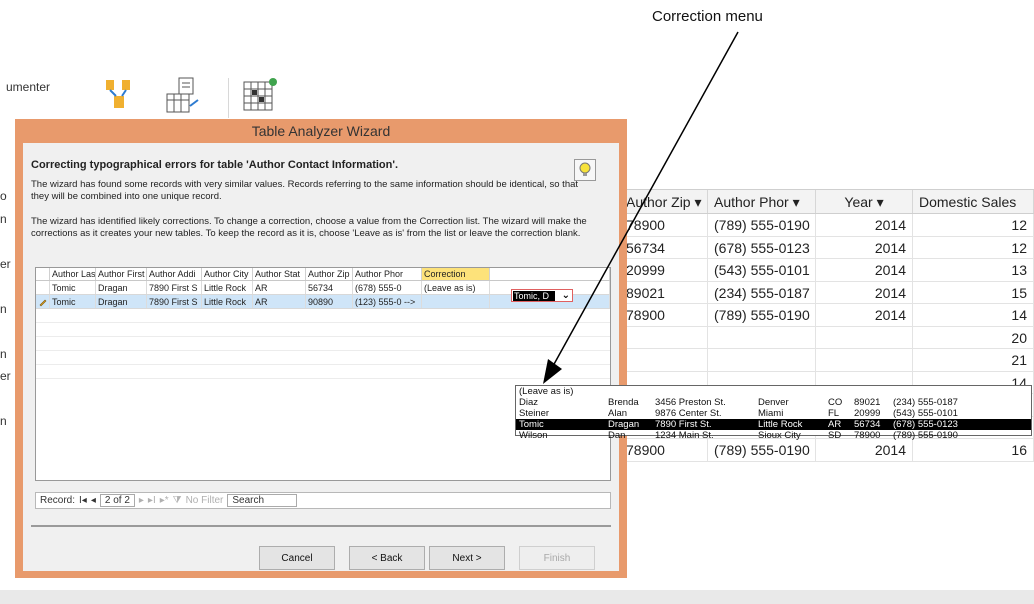  What do you see at coordinates (762, 247) in the screenshot?
I see `cell-phone: (678) 555-0123` at bounding box center [762, 247].